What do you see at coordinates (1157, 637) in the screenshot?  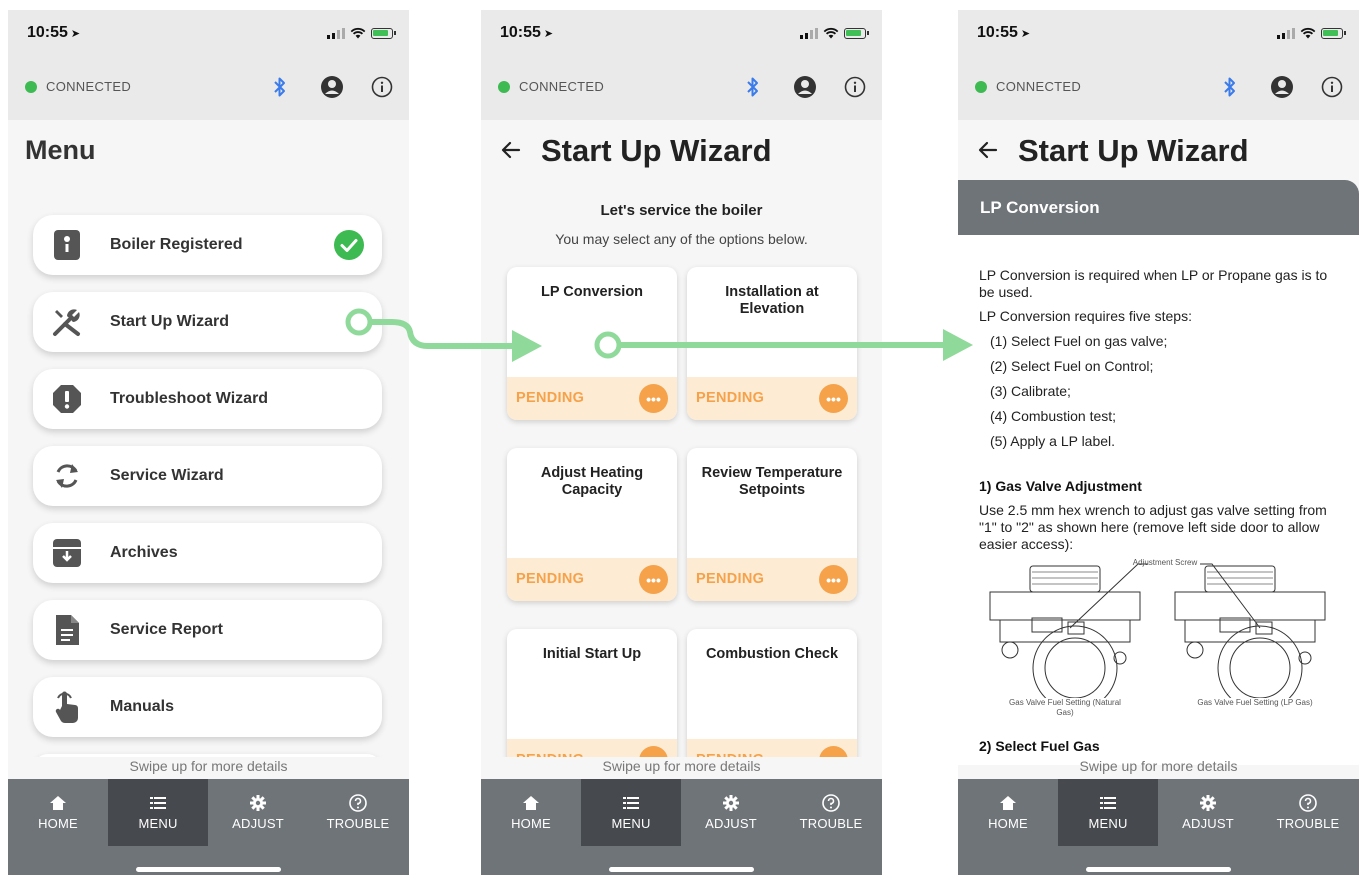 I see `gas-valve-illustration` at bounding box center [1157, 637].